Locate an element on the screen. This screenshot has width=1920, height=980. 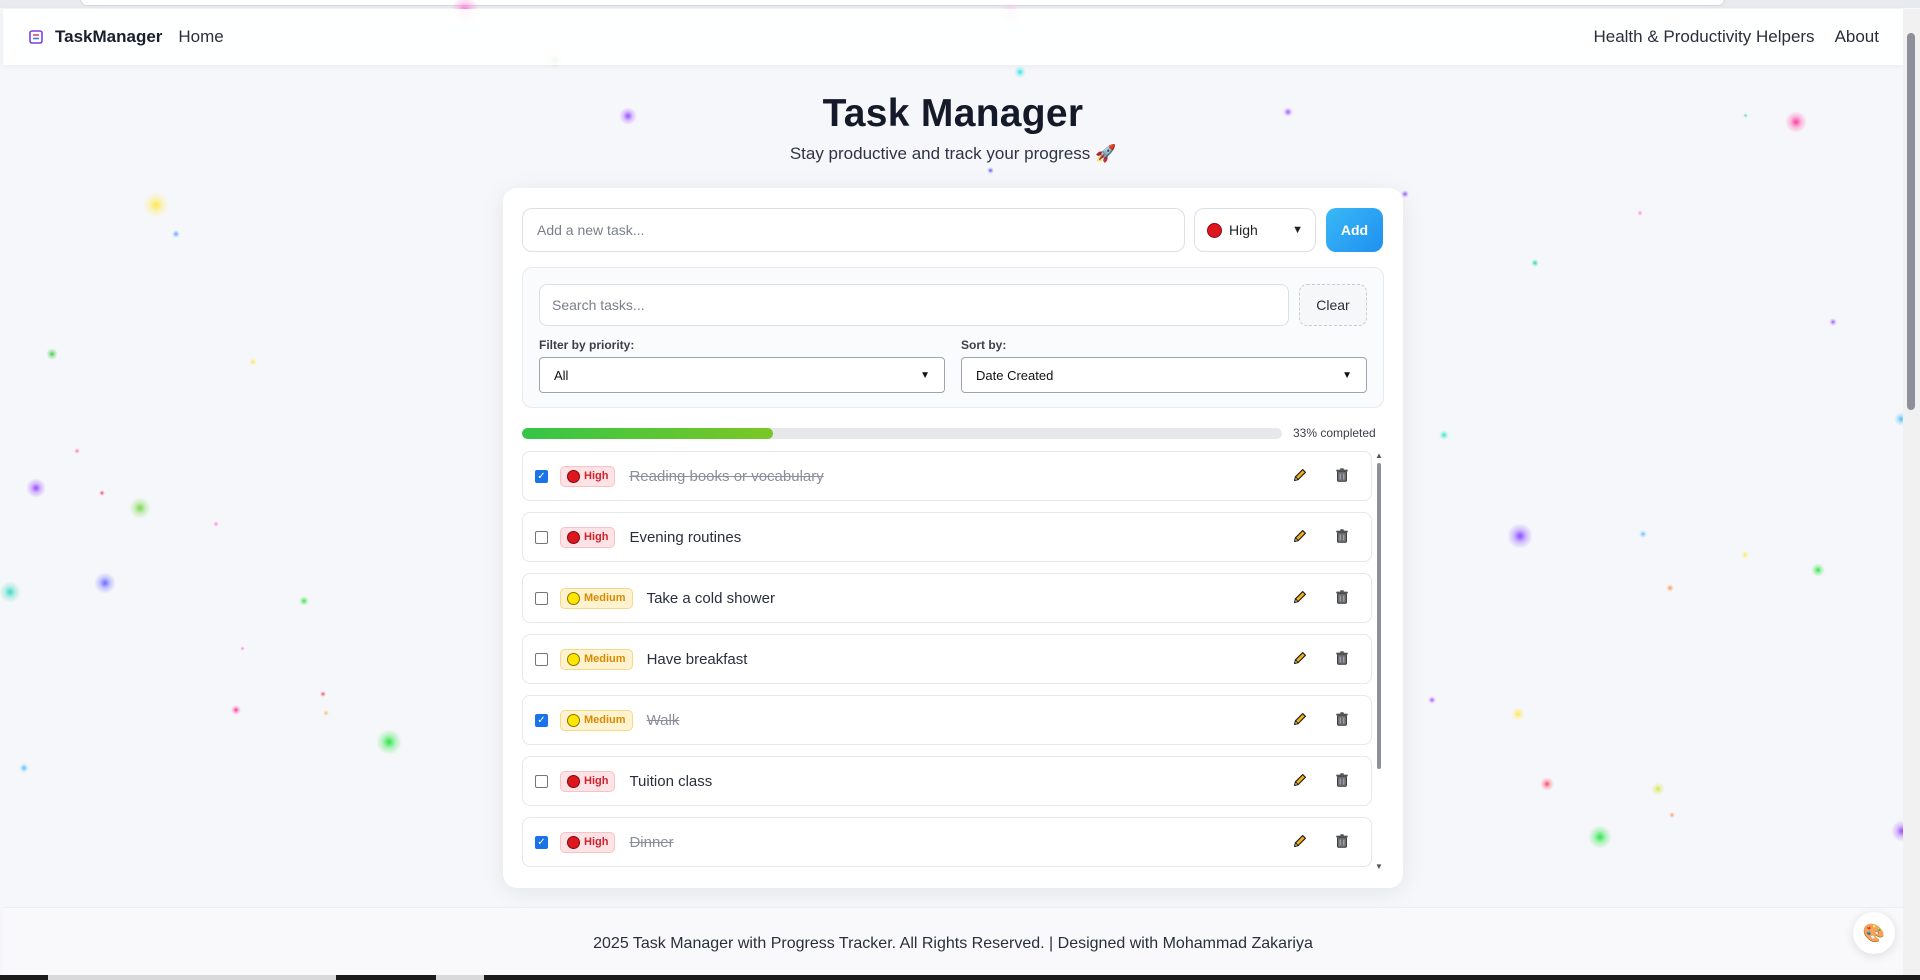
theme-toggle-button: 🎨 is located at coordinates (1874, 933).